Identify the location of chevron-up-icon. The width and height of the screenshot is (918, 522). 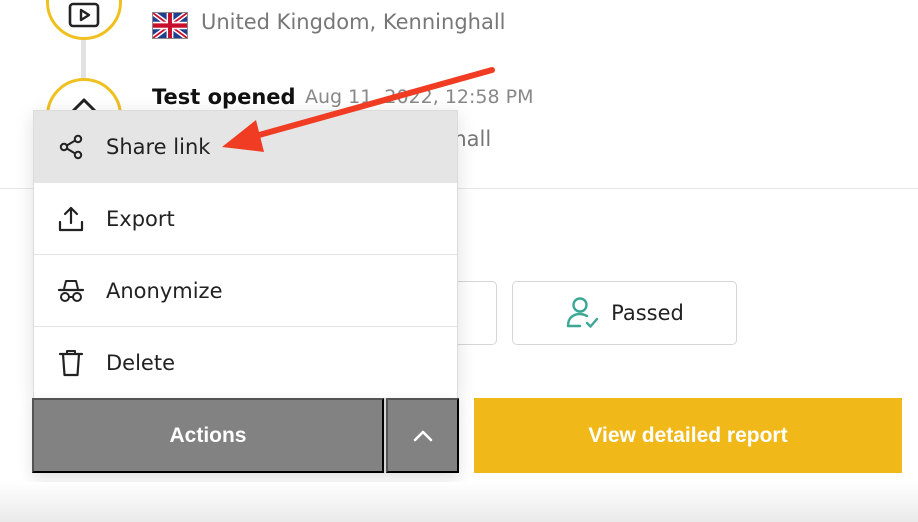
(422, 435).